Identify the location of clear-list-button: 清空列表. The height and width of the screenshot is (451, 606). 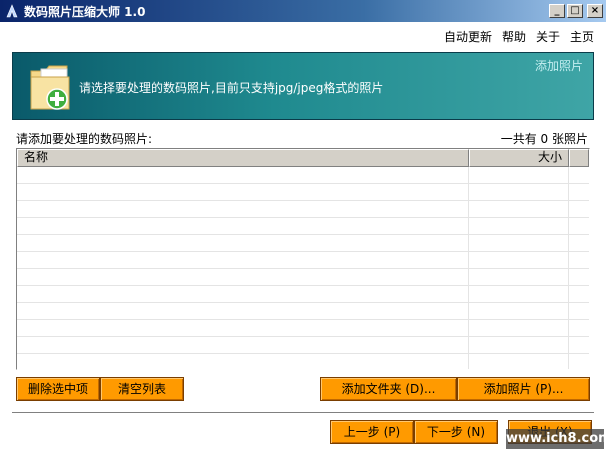
(142, 389).